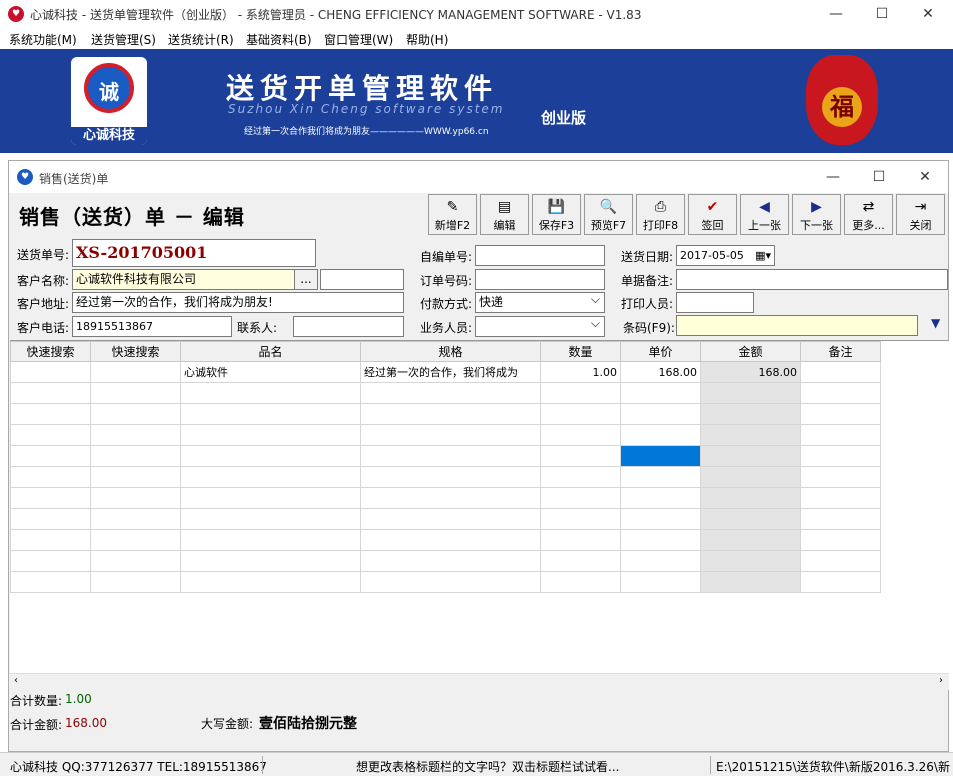 This screenshot has height=776, width=953. What do you see at coordinates (764, 207) in the screenshot?
I see `arrow-left-icon: ◀` at bounding box center [764, 207].